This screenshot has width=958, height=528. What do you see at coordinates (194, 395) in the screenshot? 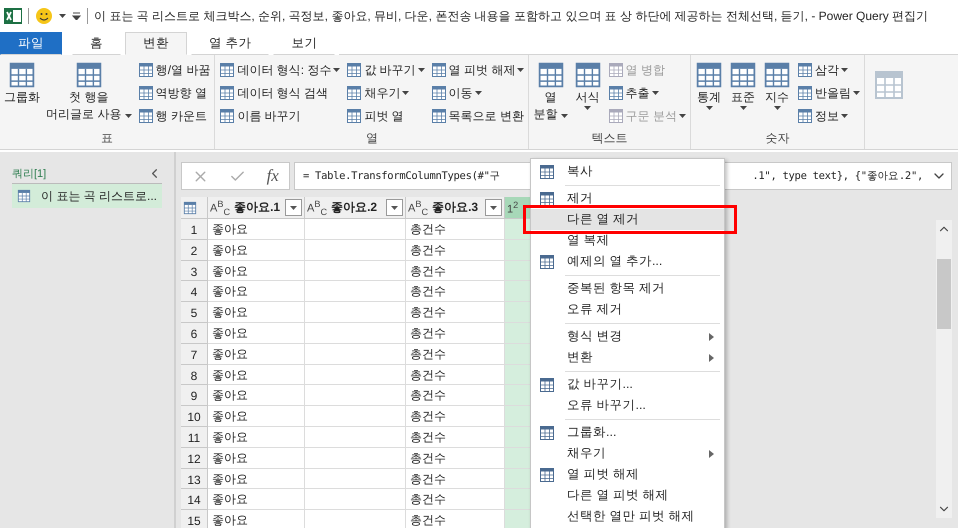
I see `row-number: 9` at bounding box center [194, 395].